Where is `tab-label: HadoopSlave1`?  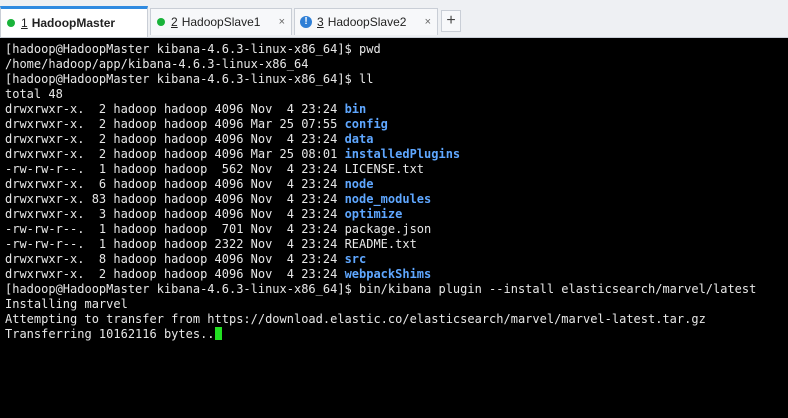
tab-label: HadoopSlave1 is located at coordinates (221, 22).